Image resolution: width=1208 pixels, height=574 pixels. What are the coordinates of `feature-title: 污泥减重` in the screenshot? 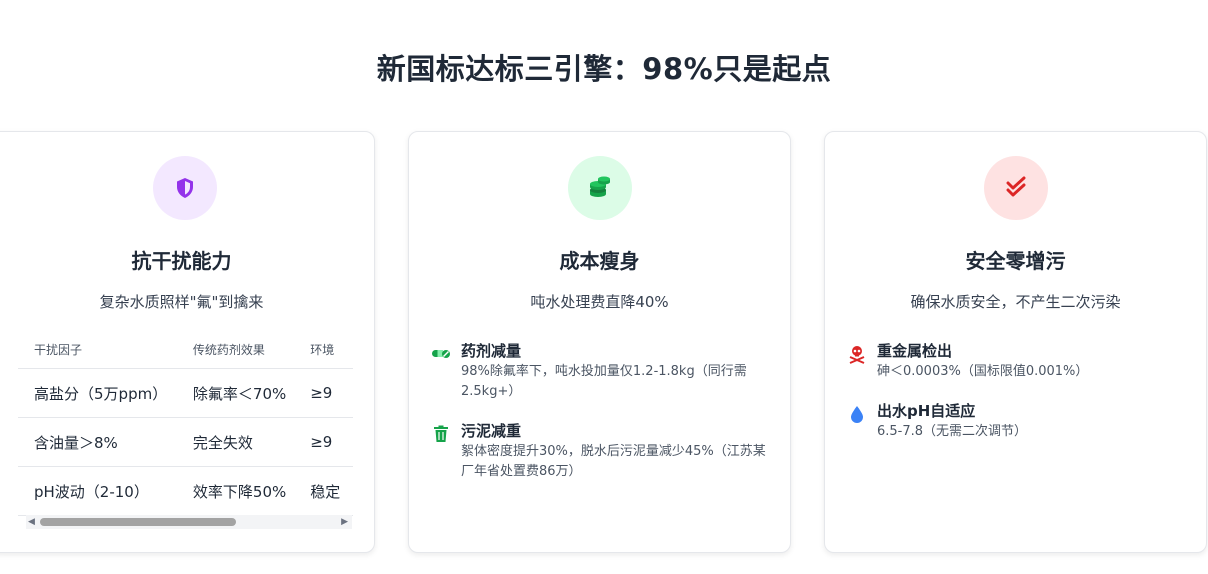 It's located at (491, 431).